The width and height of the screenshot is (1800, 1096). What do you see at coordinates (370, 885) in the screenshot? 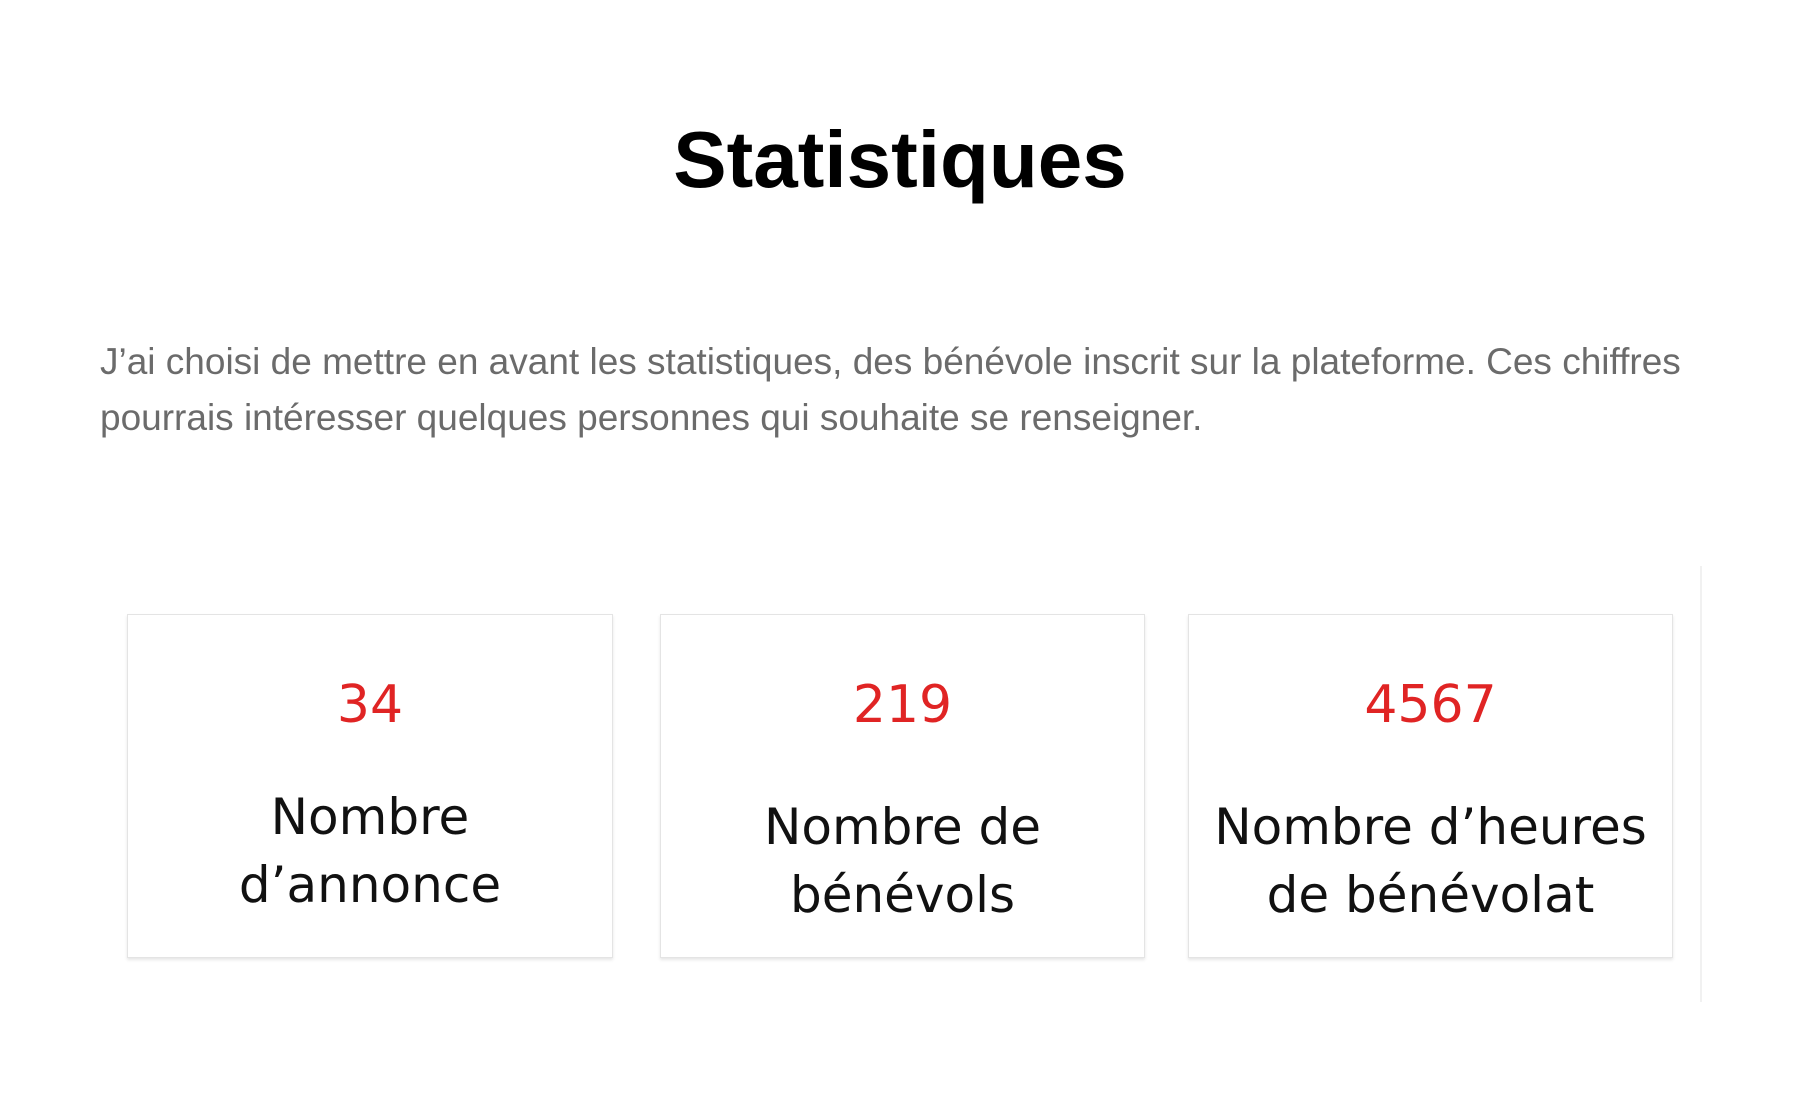
I see `stat-label-line: d’annonce` at bounding box center [370, 885].